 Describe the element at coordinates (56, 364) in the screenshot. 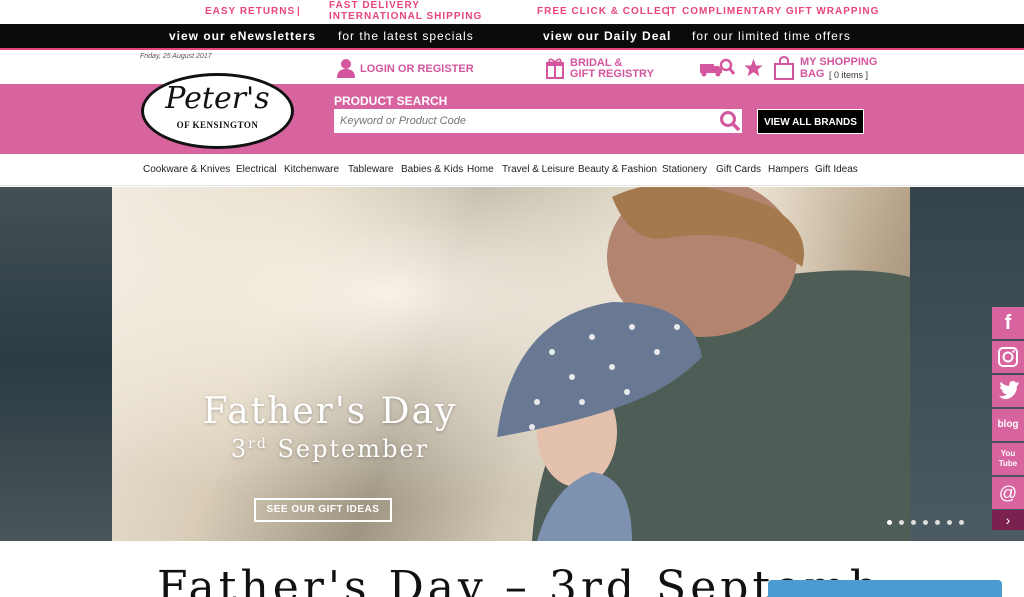

I see `hero-side-panel-left` at that location.